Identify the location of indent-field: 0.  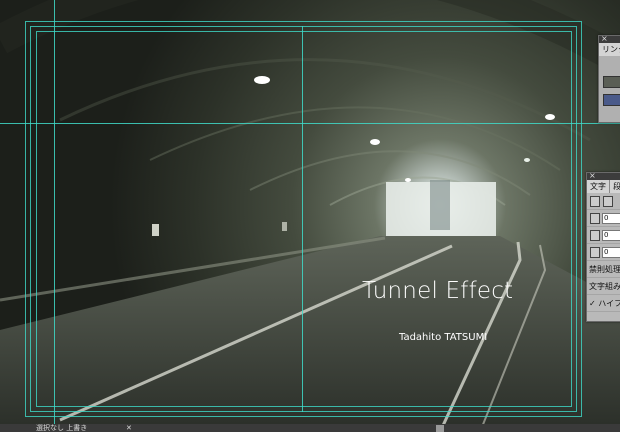
(611, 218).